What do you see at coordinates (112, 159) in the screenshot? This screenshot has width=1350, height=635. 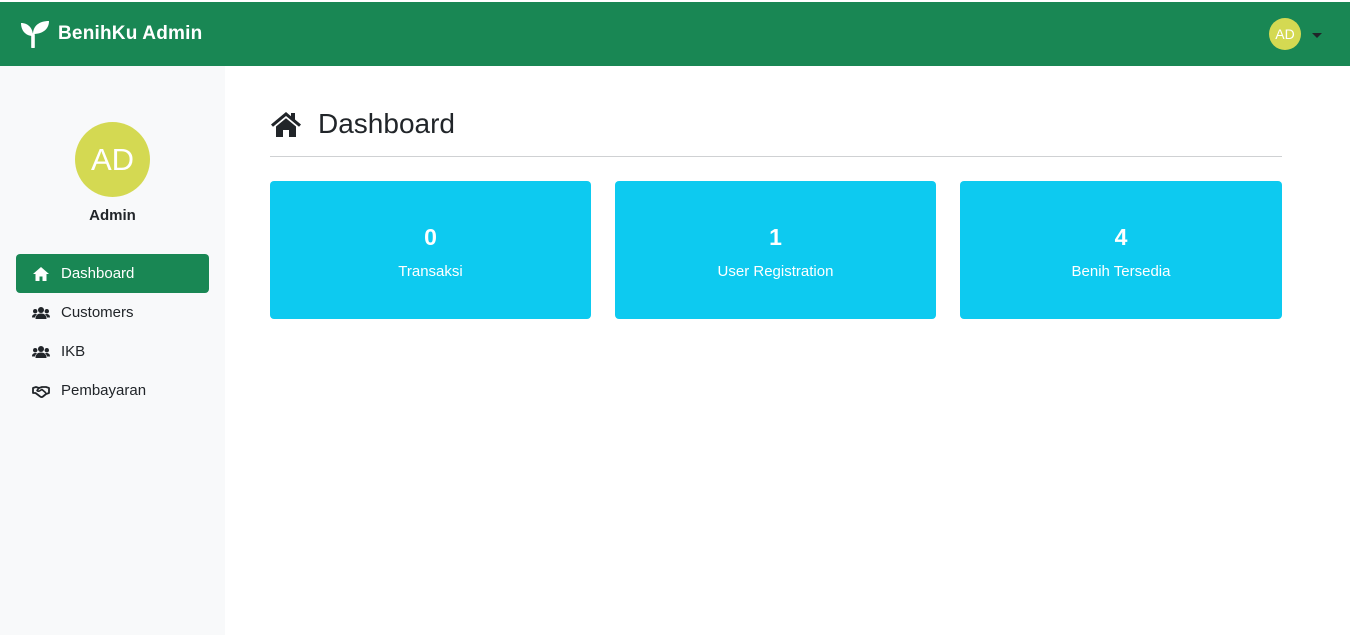 I see `profile-avatar: AD` at bounding box center [112, 159].